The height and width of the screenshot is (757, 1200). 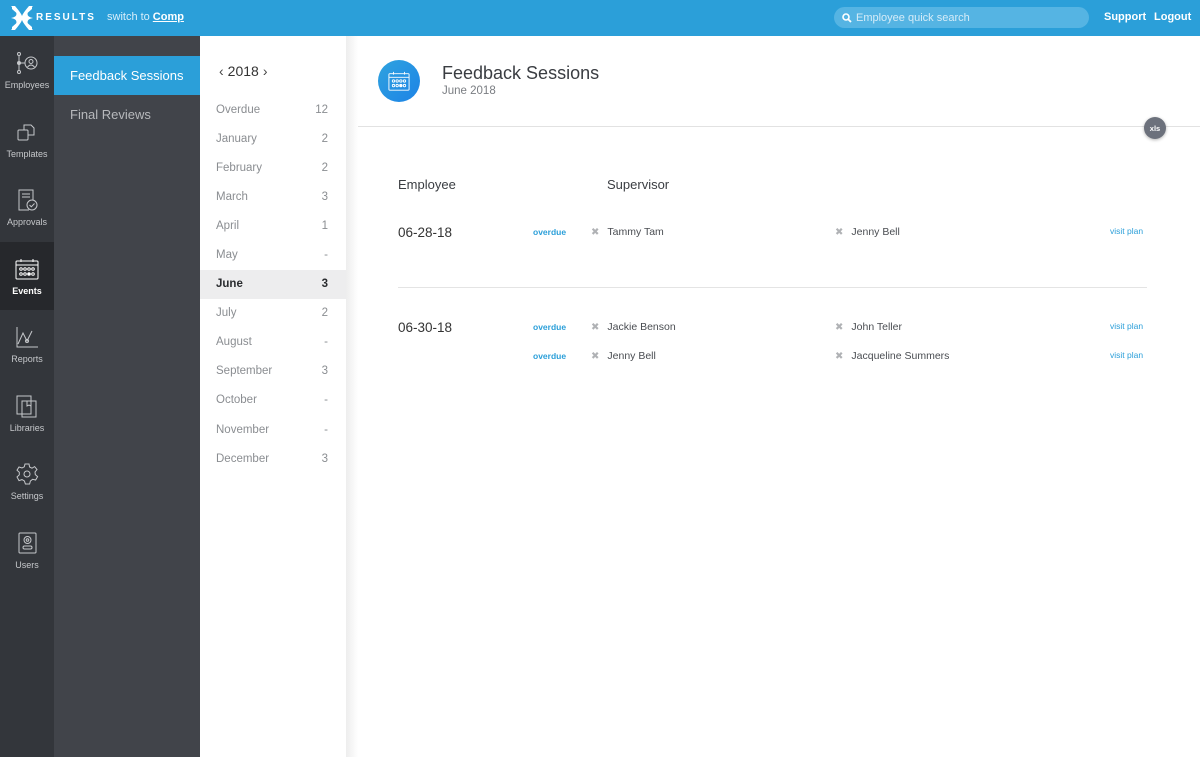 I want to click on approvals-icon, so click(x=28, y=200).